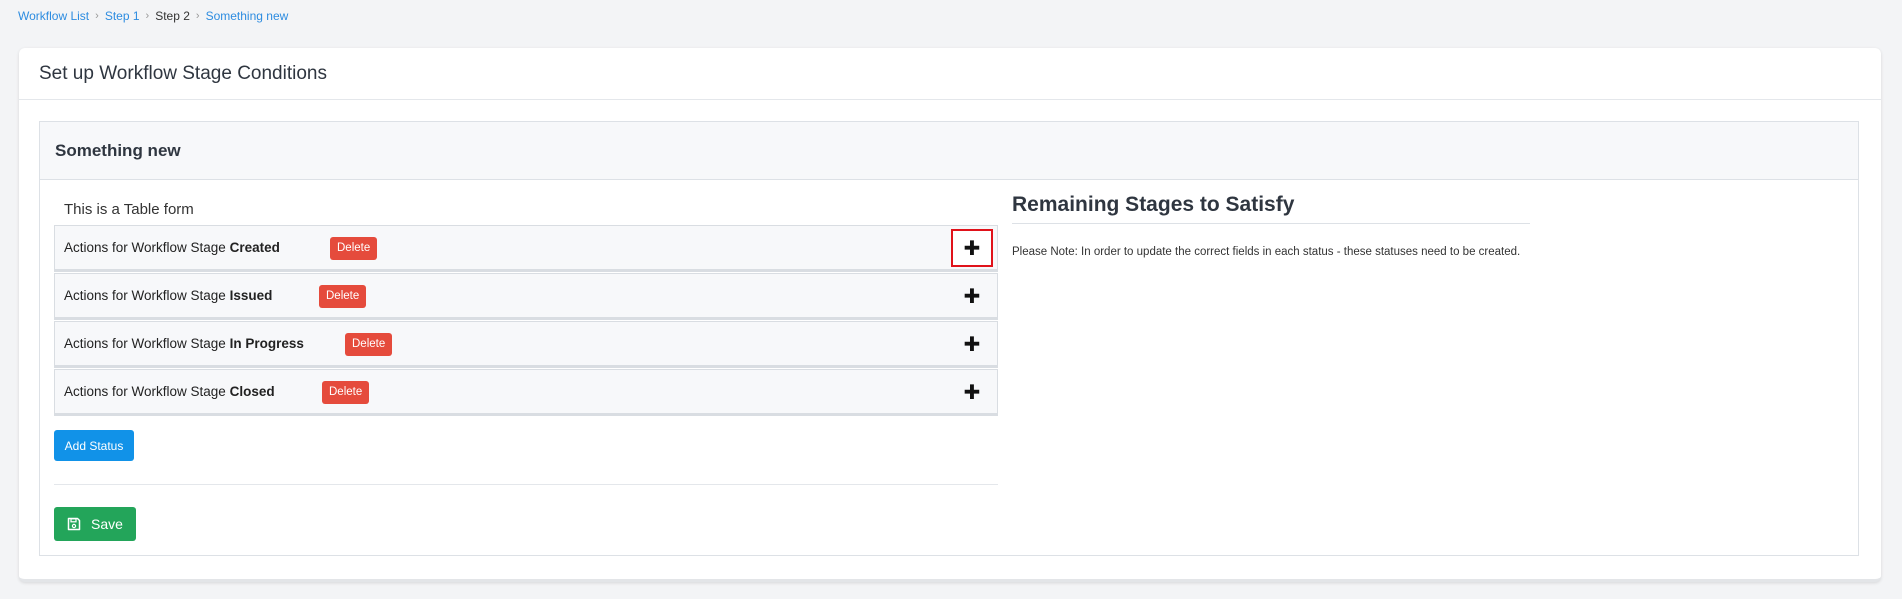  What do you see at coordinates (168, 295) in the screenshot?
I see `stage-label: Actions for Workflow Stage Issued` at bounding box center [168, 295].